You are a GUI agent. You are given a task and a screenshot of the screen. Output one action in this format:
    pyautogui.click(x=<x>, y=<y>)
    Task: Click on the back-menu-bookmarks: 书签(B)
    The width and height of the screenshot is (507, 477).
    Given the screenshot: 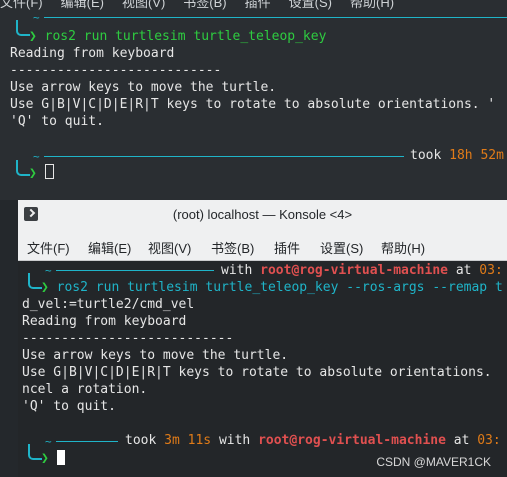 What is the action you would take?
    pyautogui.click(x=204, y=5)
    